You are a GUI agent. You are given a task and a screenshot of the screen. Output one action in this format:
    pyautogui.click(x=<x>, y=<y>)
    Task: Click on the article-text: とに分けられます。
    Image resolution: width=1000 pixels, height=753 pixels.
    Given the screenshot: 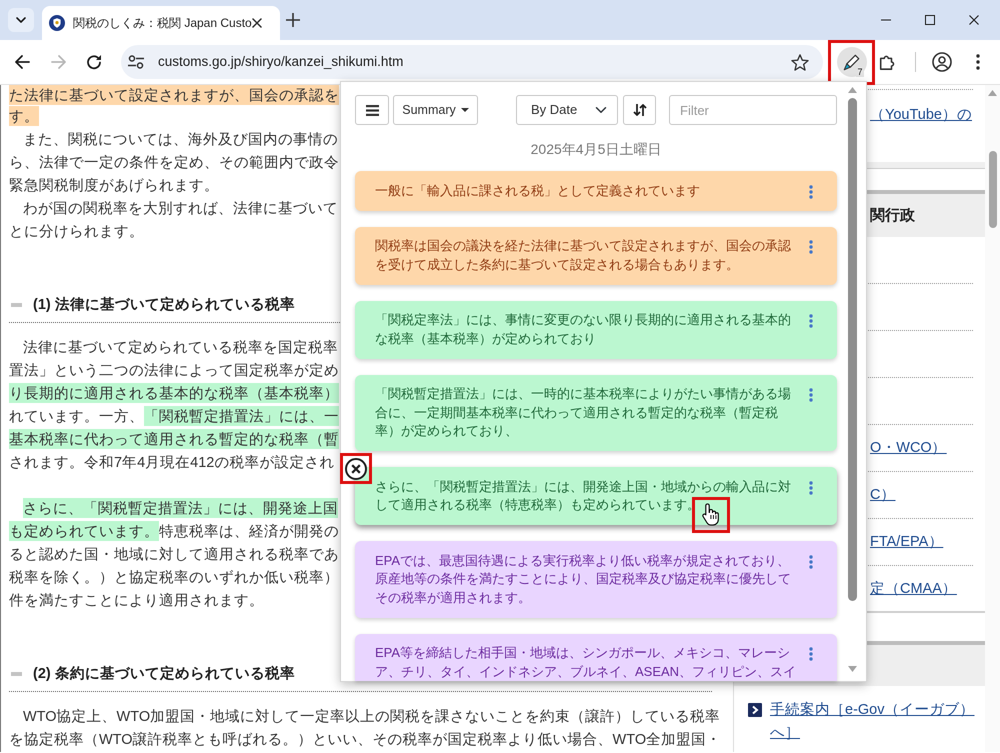 What is the action you would take?
    pyautogui.click(x=76, y=231)
    